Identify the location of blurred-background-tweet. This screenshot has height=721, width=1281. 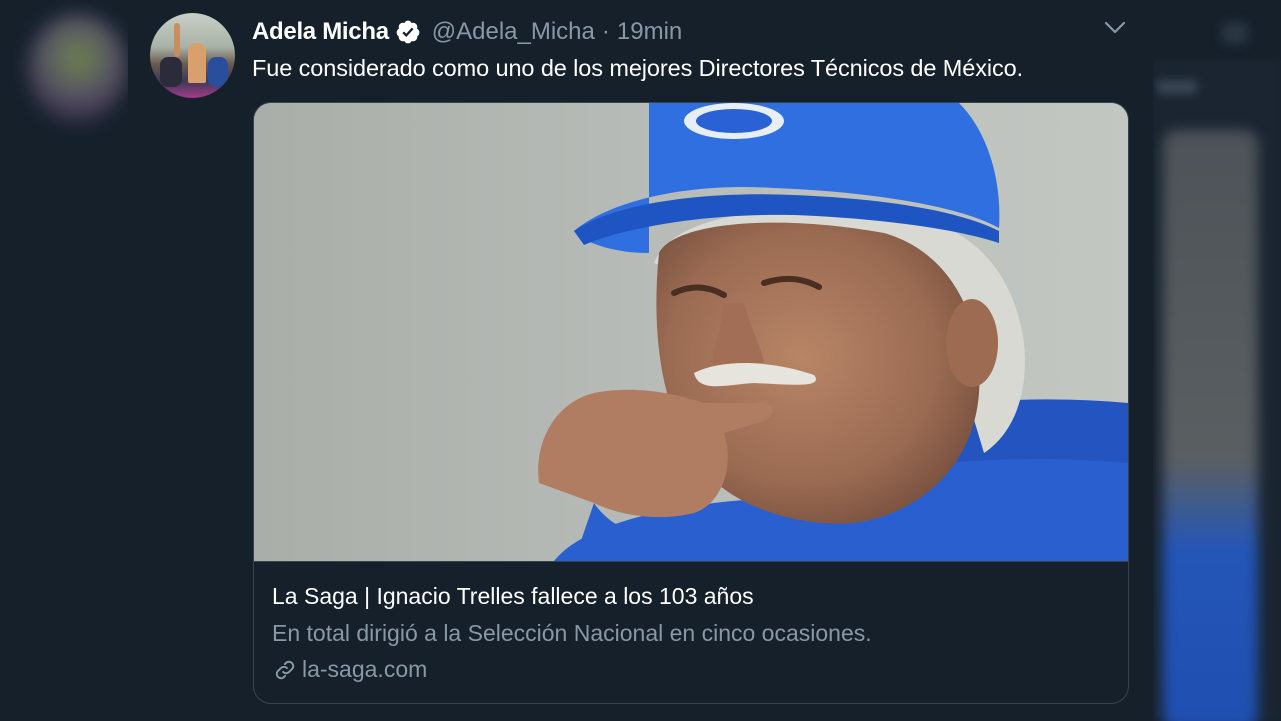
(1217, 390).